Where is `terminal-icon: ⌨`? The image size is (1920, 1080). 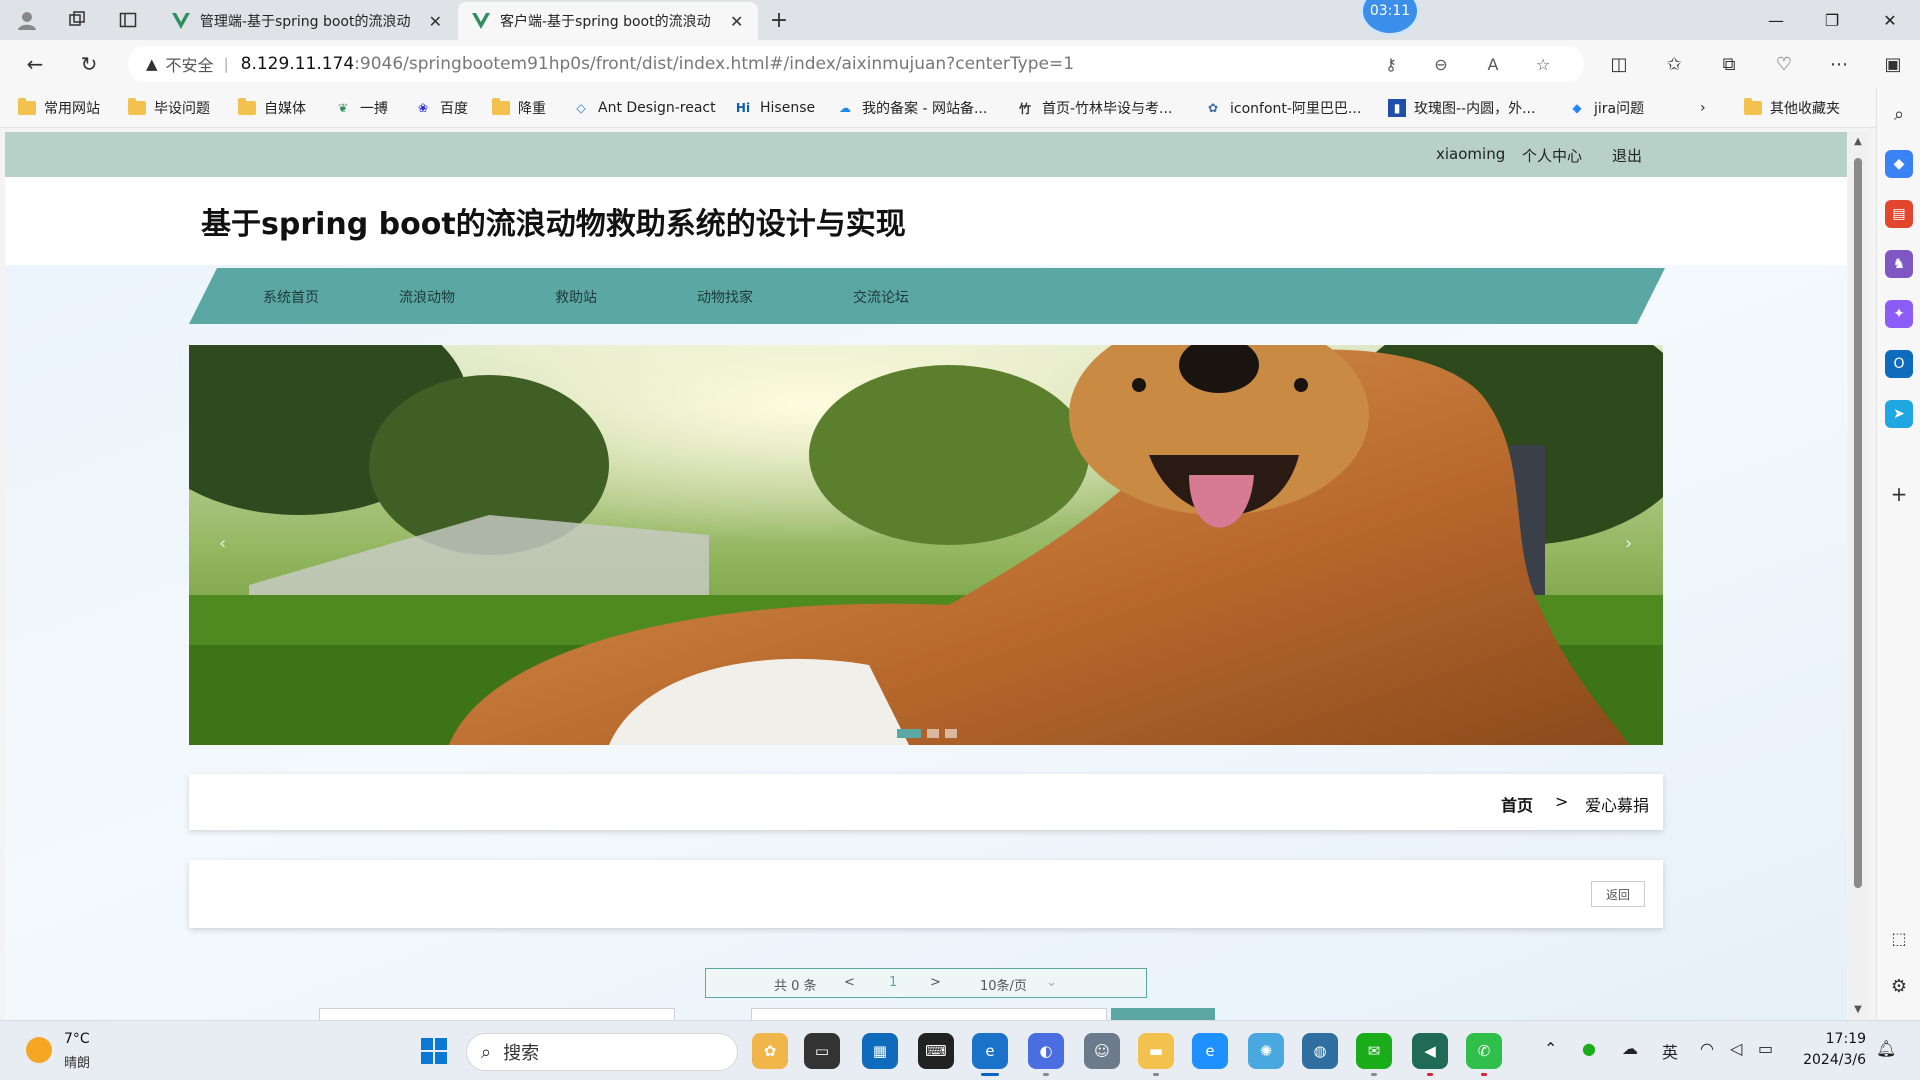
terminal-icon: ⌨ is located at coordinates (936, 1051).